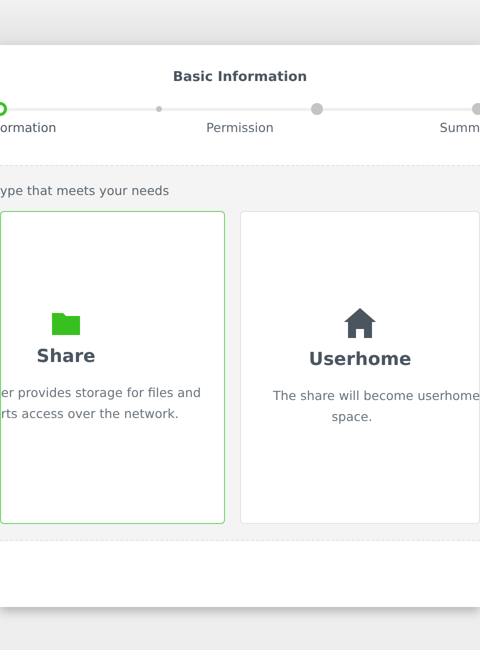  What do you see at coordinates (376, 395) in the screenshot?
I see `card-description-line: The share will become userhome` at bounding box center [376, 395].